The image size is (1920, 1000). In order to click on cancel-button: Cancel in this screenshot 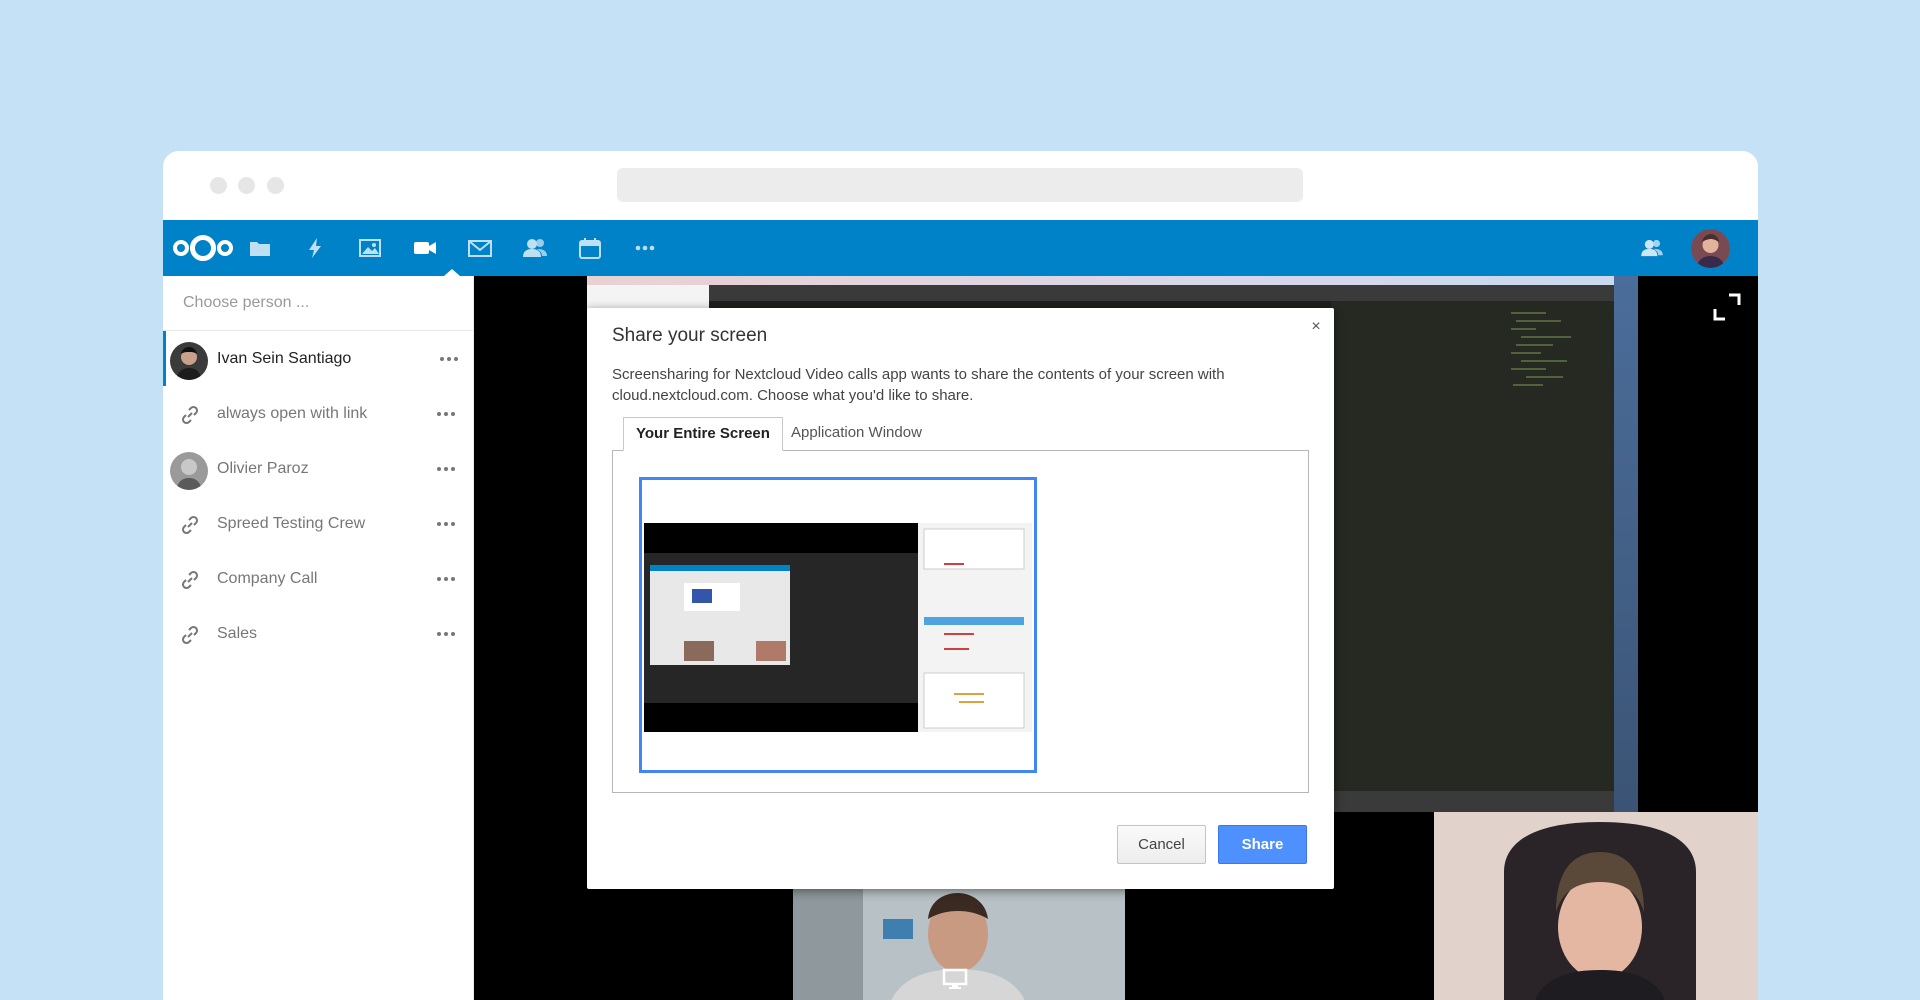, I will do `click(1161, 844)`.